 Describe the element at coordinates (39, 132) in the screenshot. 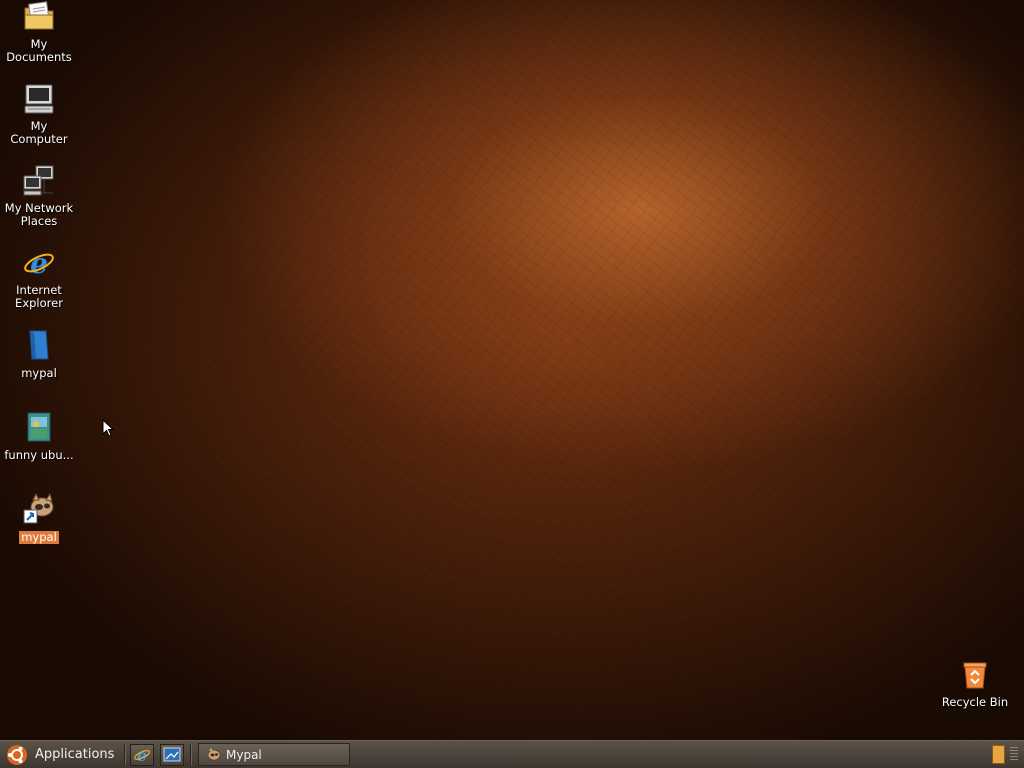

I see `desktop-icon-label: My Computer` at that location.